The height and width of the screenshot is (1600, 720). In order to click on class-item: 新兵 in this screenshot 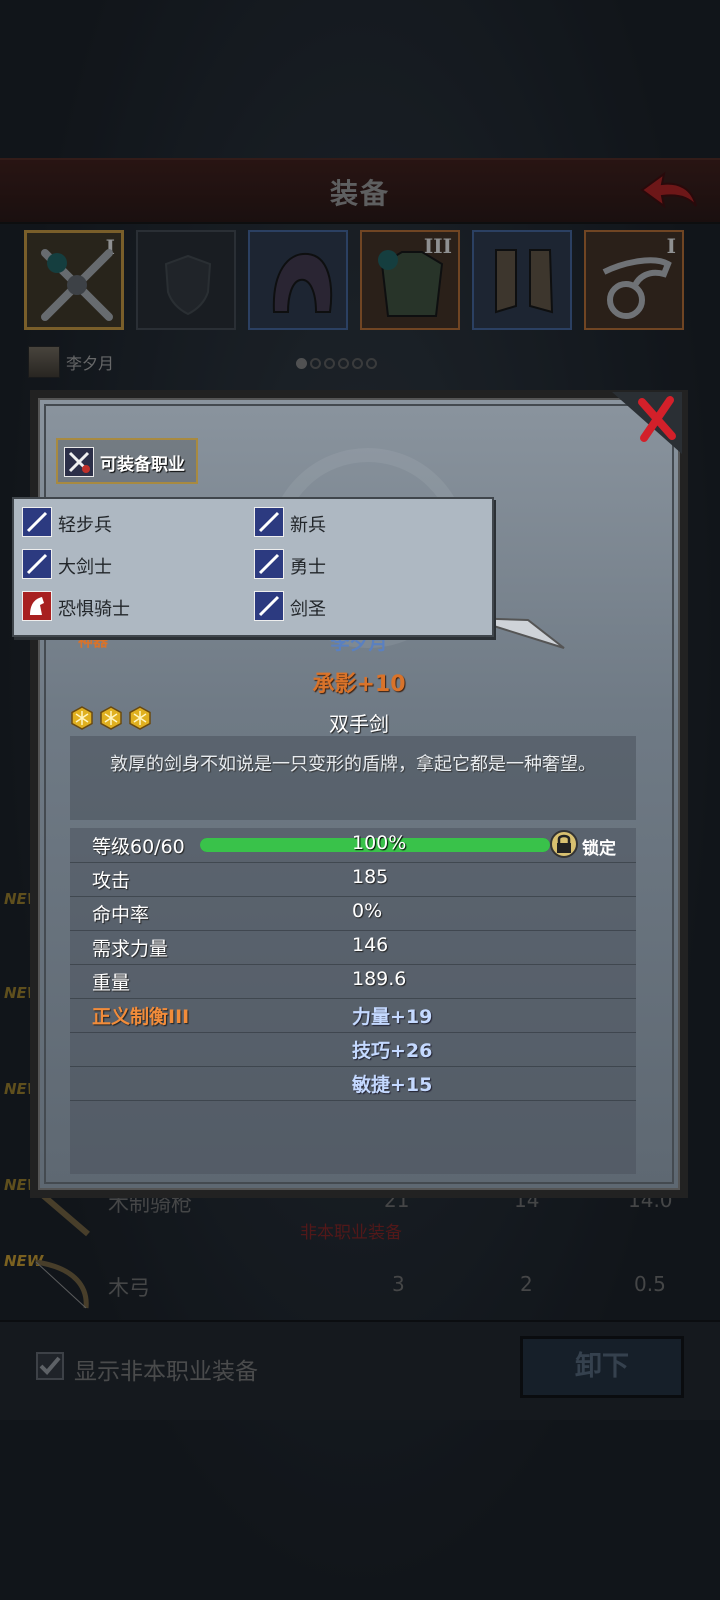, I will do `click(364, 522)`.